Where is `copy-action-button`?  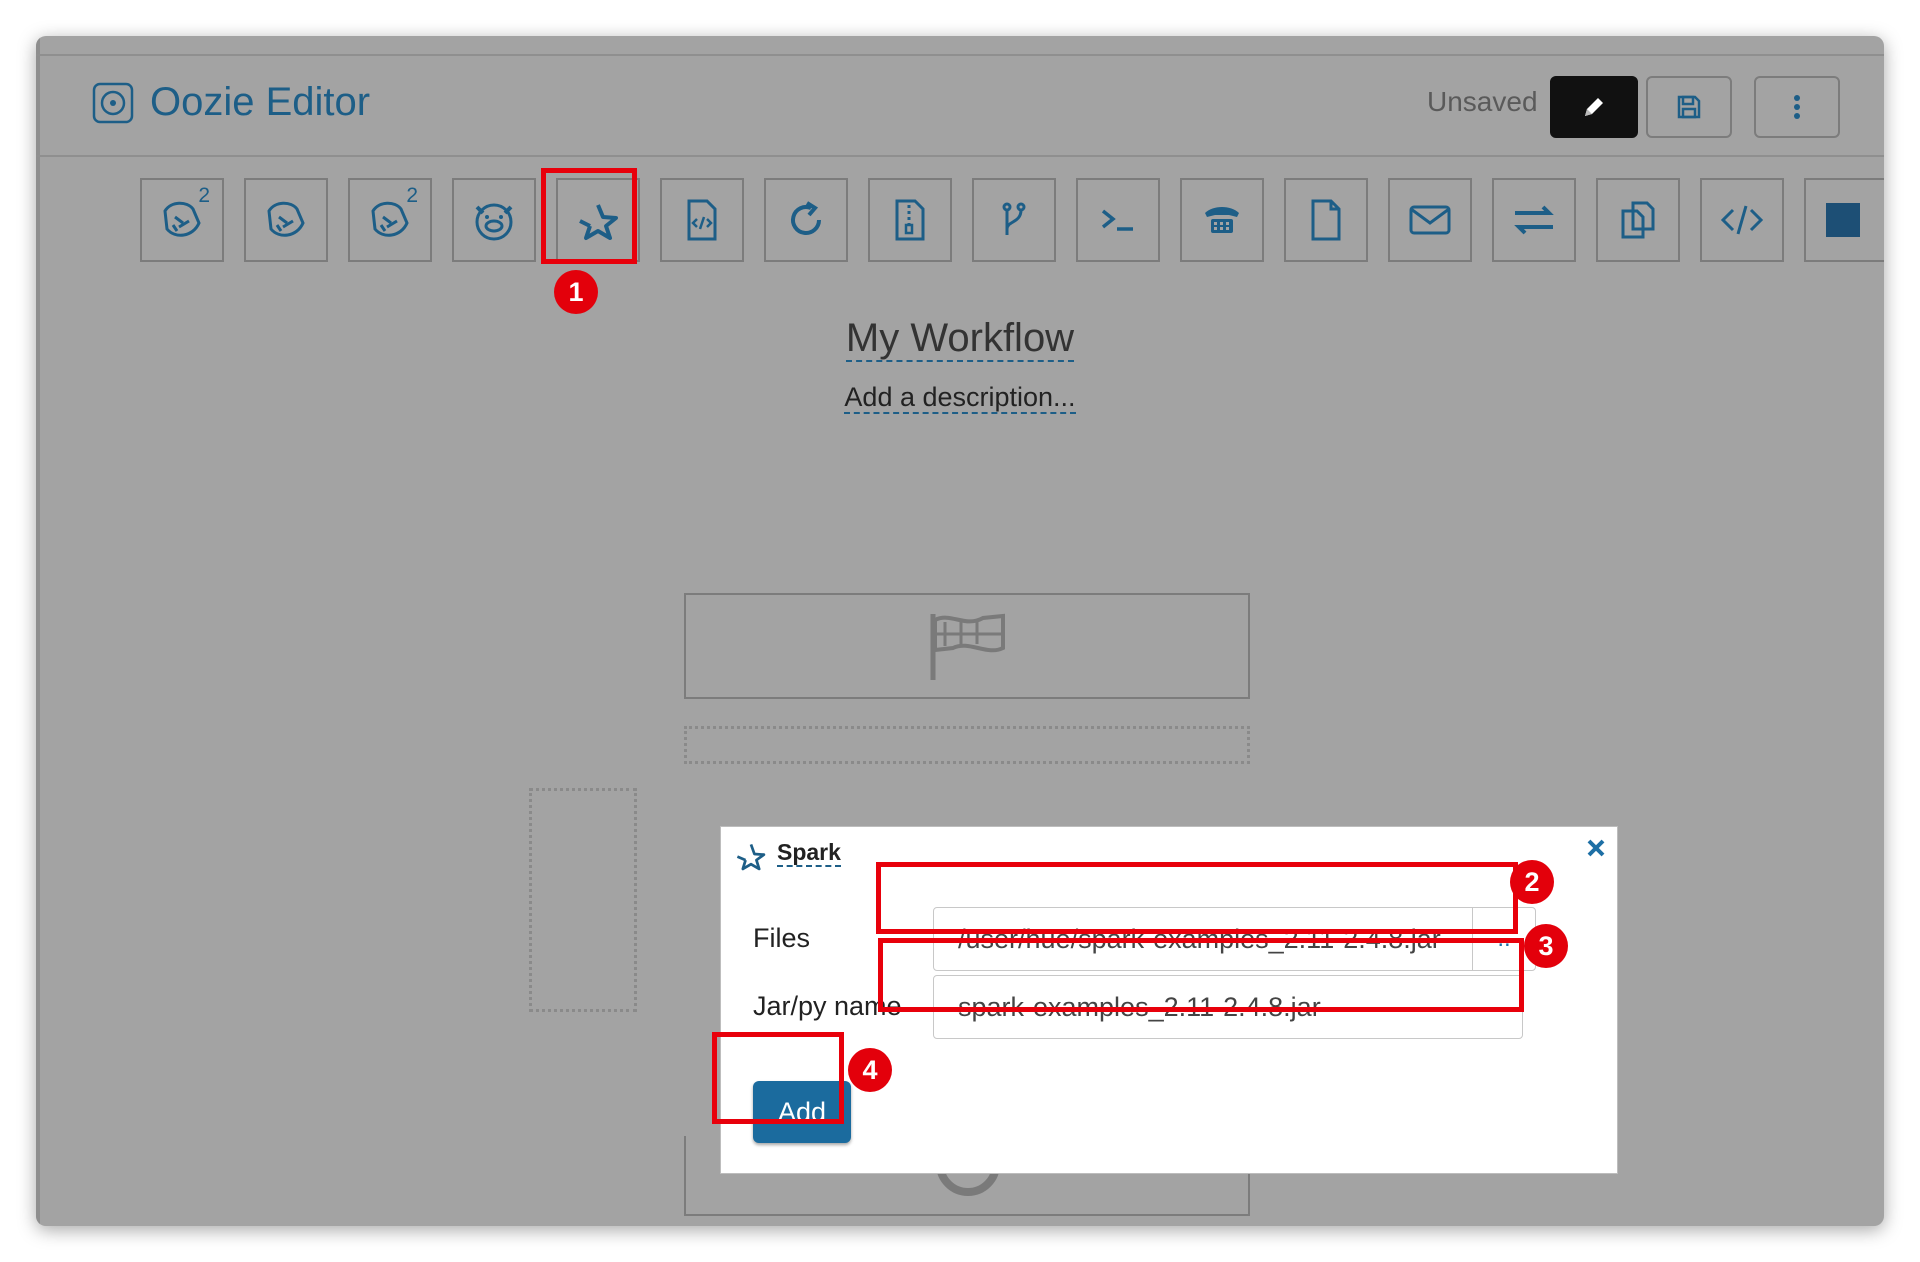
copy-action-button is located at coordinates (1638, 220).